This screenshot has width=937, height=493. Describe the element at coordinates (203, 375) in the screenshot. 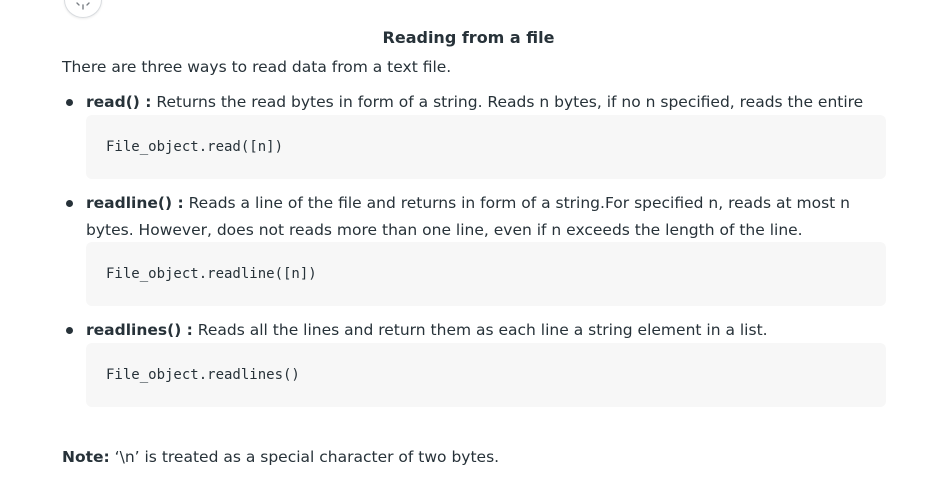

I see `code-snippet: File_object.readlines()` at that location.